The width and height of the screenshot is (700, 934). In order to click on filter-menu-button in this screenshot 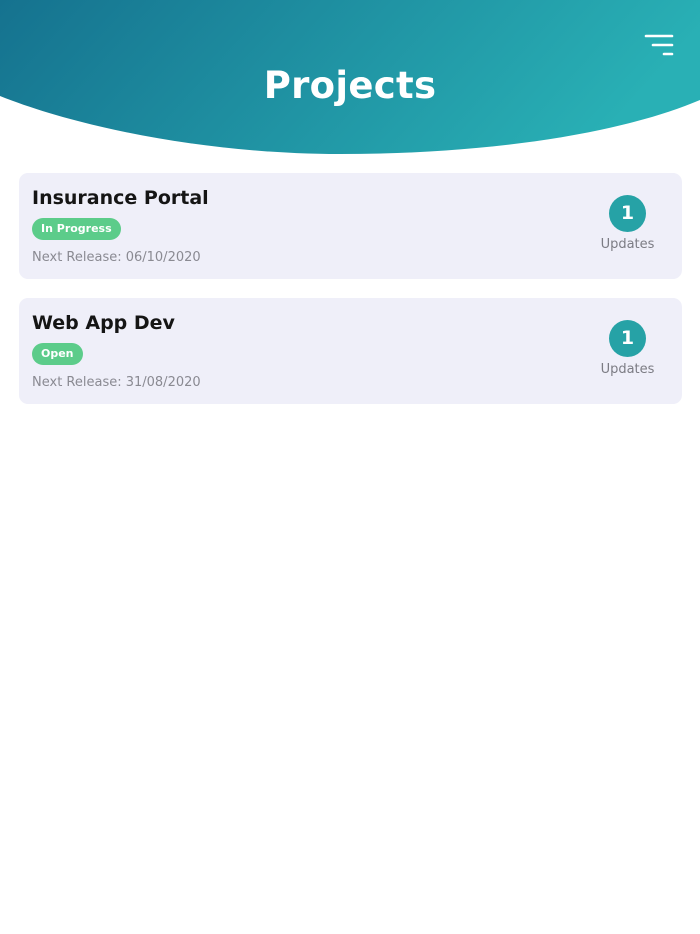, I will do `click(660, 47)`.